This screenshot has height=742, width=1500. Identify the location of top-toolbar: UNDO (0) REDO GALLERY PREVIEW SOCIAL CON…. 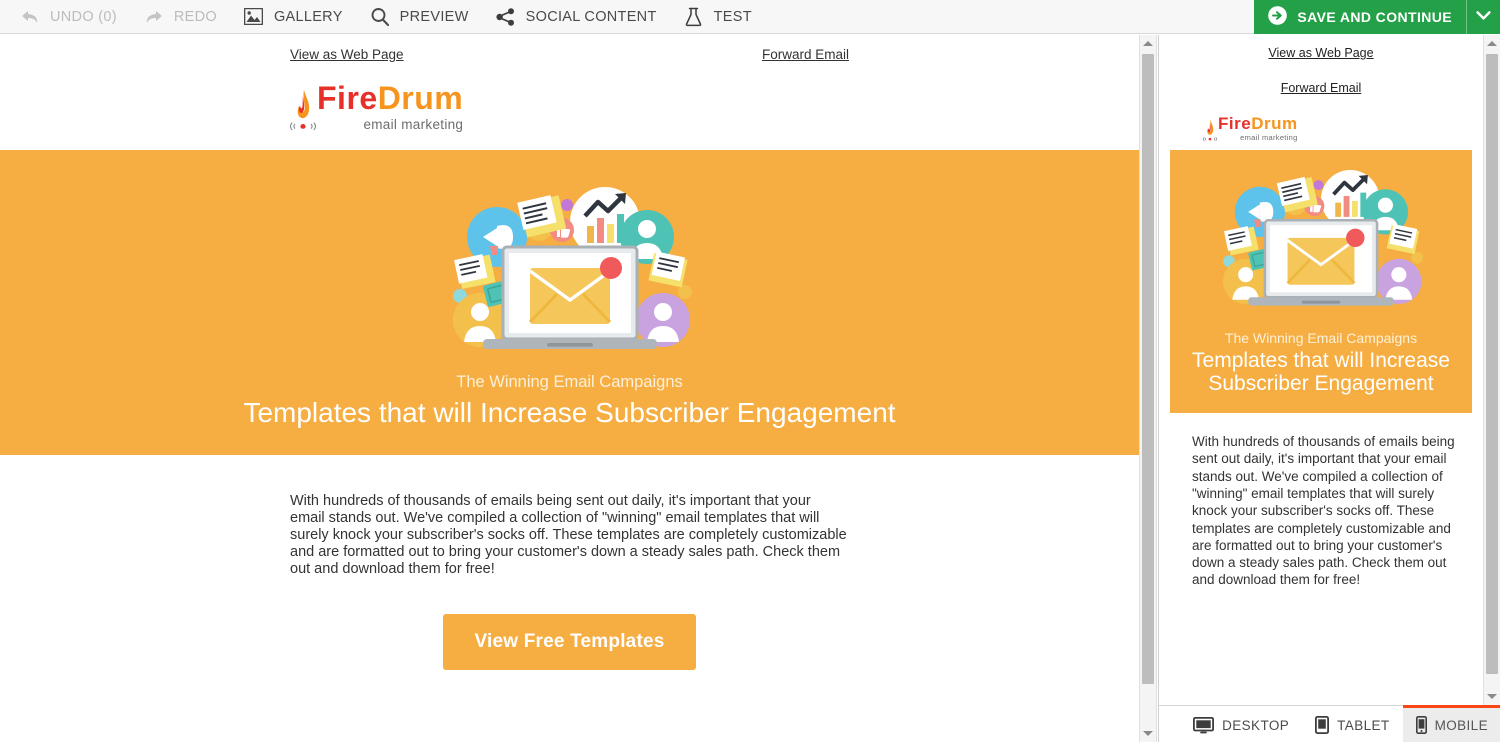
(750, 17).